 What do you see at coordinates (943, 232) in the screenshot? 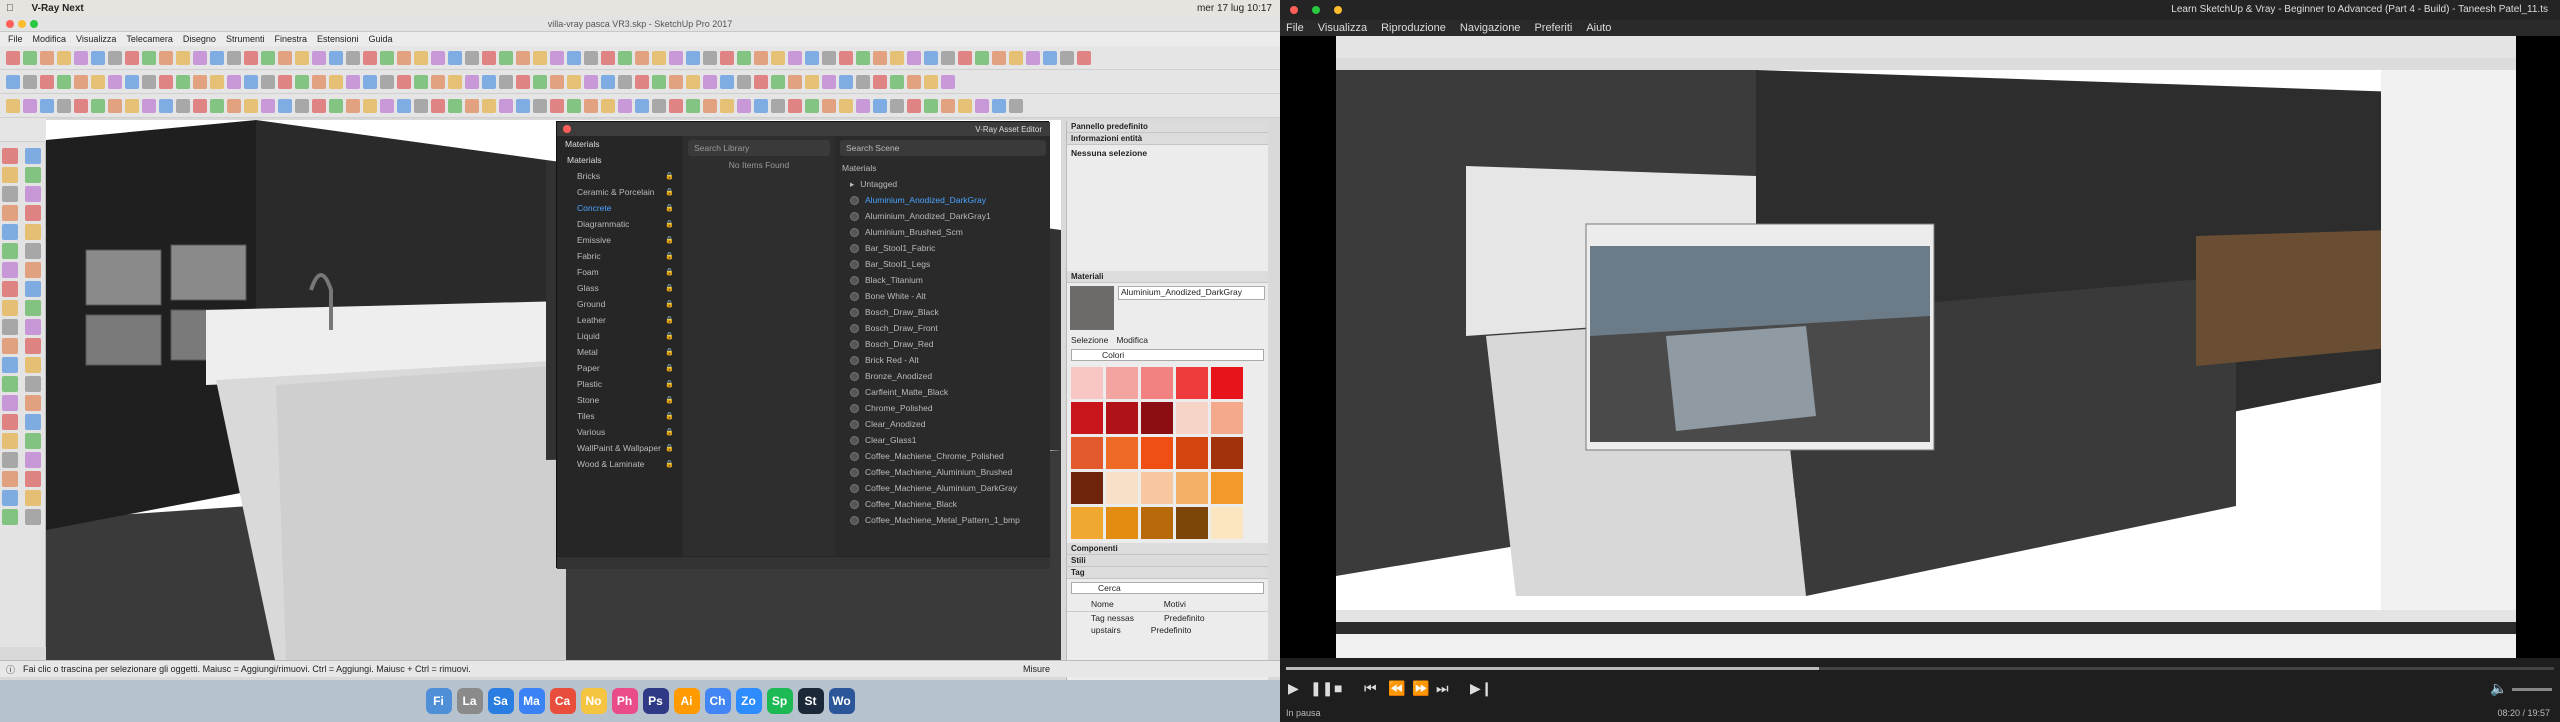
I see `material-list-item: Aluminium_Brushed_Scm` at bounding box center [943, 232].